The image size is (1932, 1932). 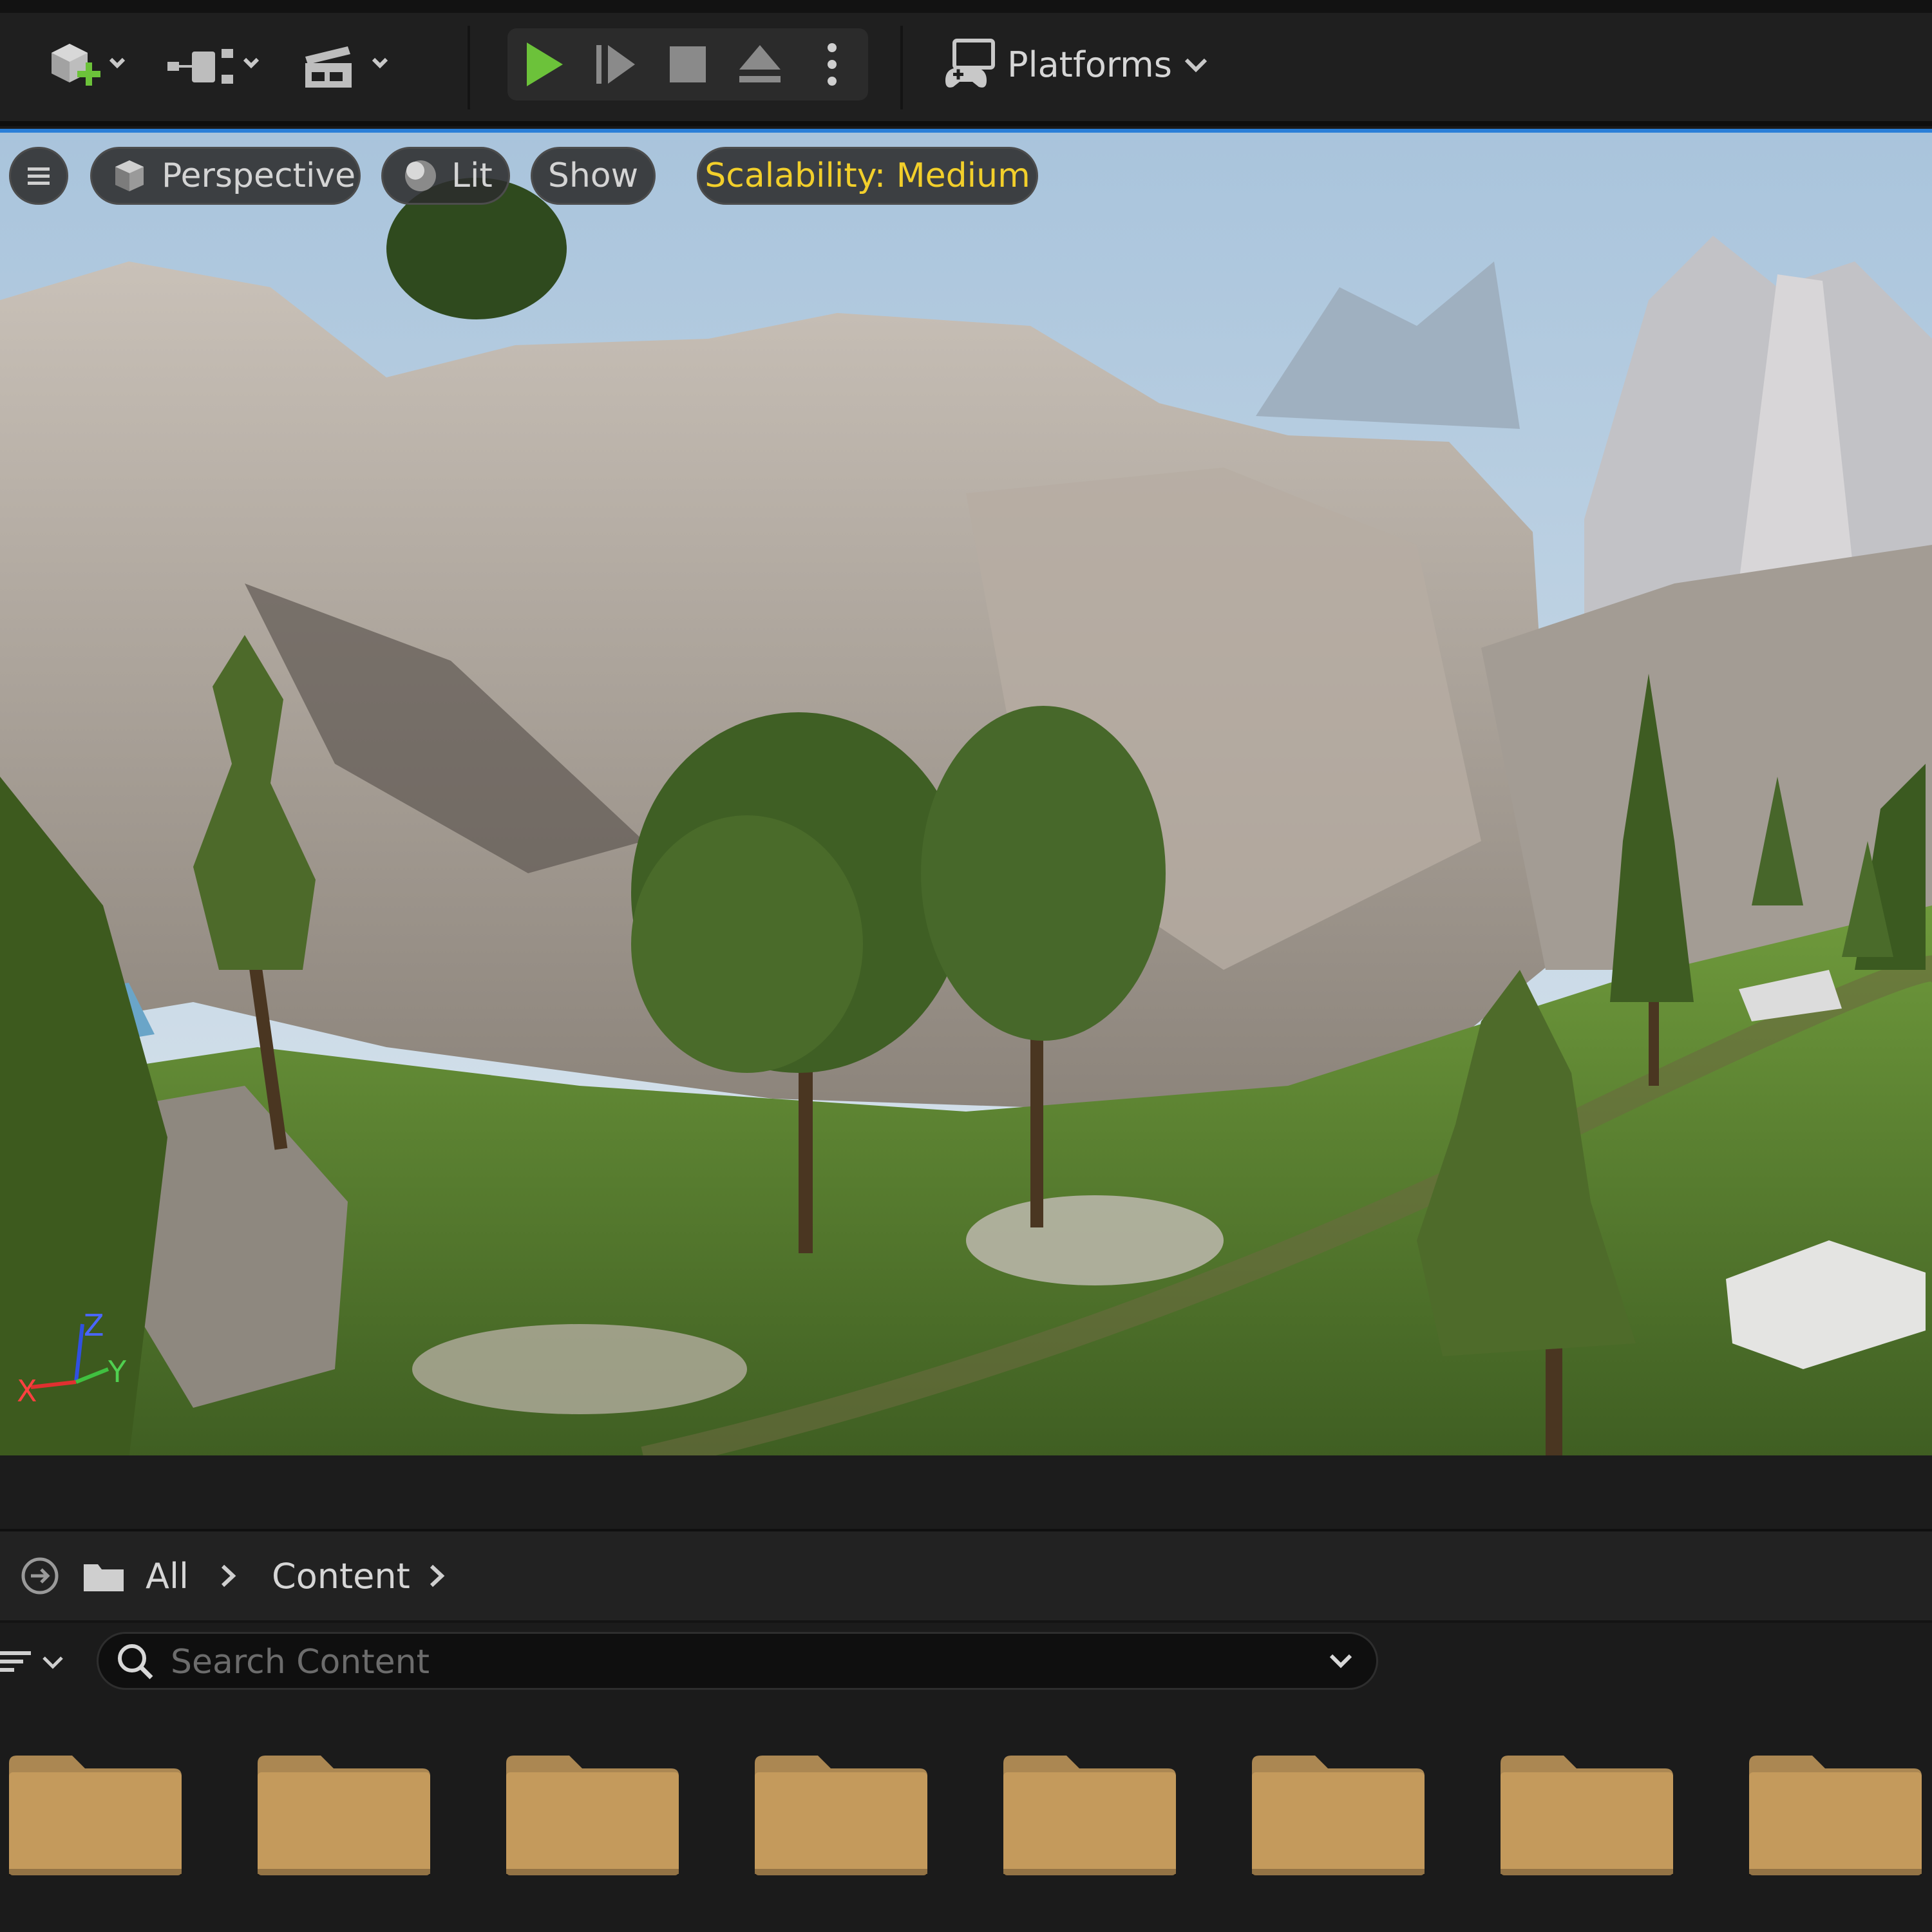 I want to click on scalability-button: Scalability: Medium, so click(x=868, y=176).